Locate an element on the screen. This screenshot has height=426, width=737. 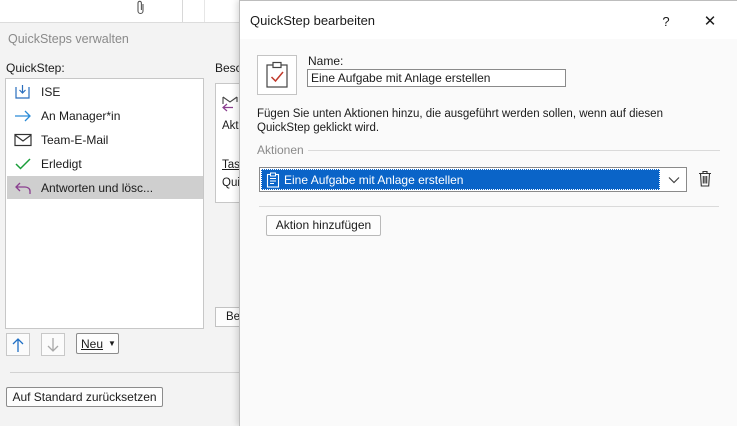
reset-to-default-button: Auf Standard zurücksetzen is located at coordinates (84, 397).